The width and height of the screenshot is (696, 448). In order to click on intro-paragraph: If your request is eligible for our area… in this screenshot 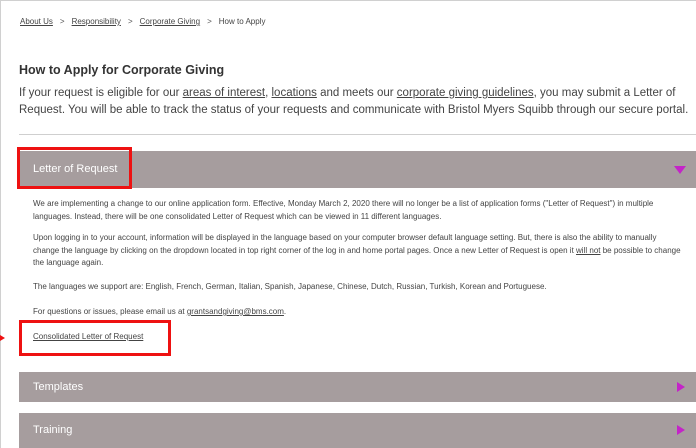, I will do `click(357, 101)`.